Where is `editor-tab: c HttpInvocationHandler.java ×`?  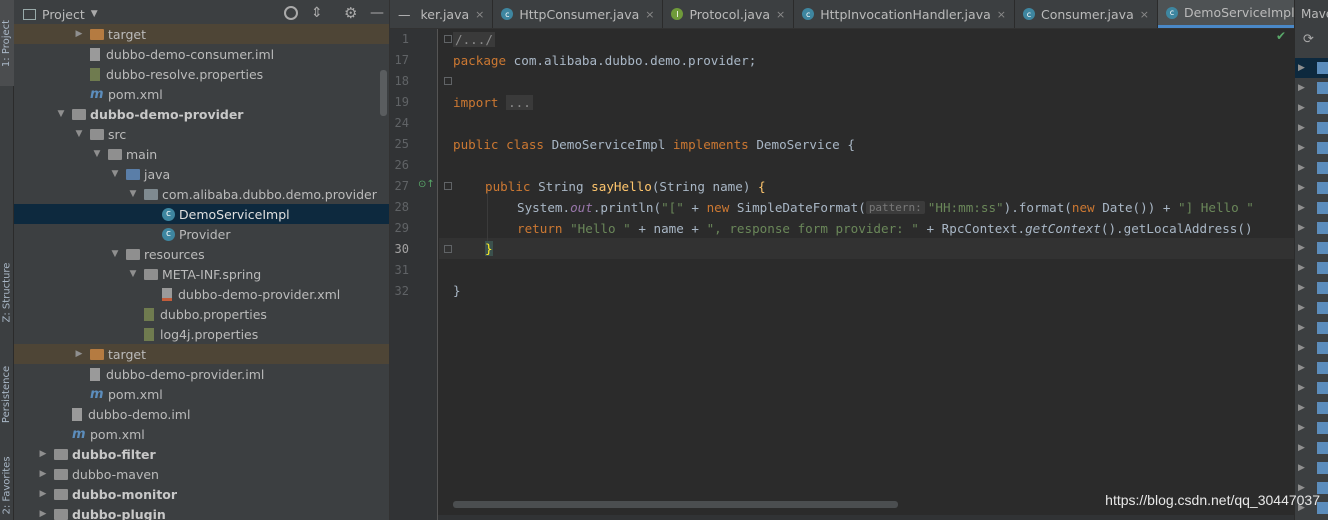 editor-tab: c HttpInvocationHandler.java × is located at coordinates (904, 14).